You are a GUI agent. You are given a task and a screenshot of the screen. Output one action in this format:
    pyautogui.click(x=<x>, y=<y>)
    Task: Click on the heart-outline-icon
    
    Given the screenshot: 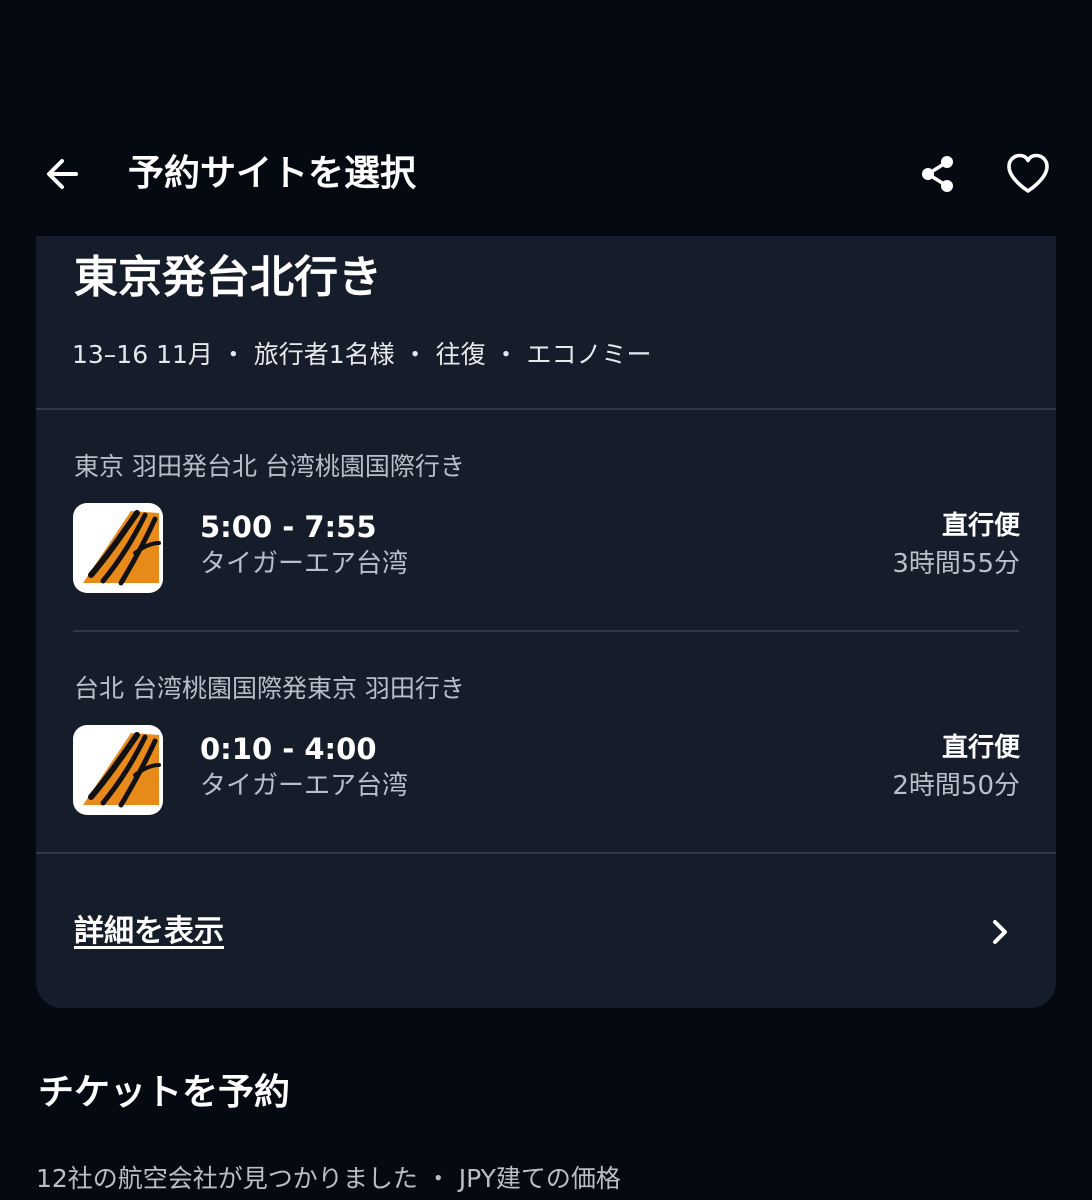 What is the action you would take?
    pyautogui.click(x=1028, y=173)
    